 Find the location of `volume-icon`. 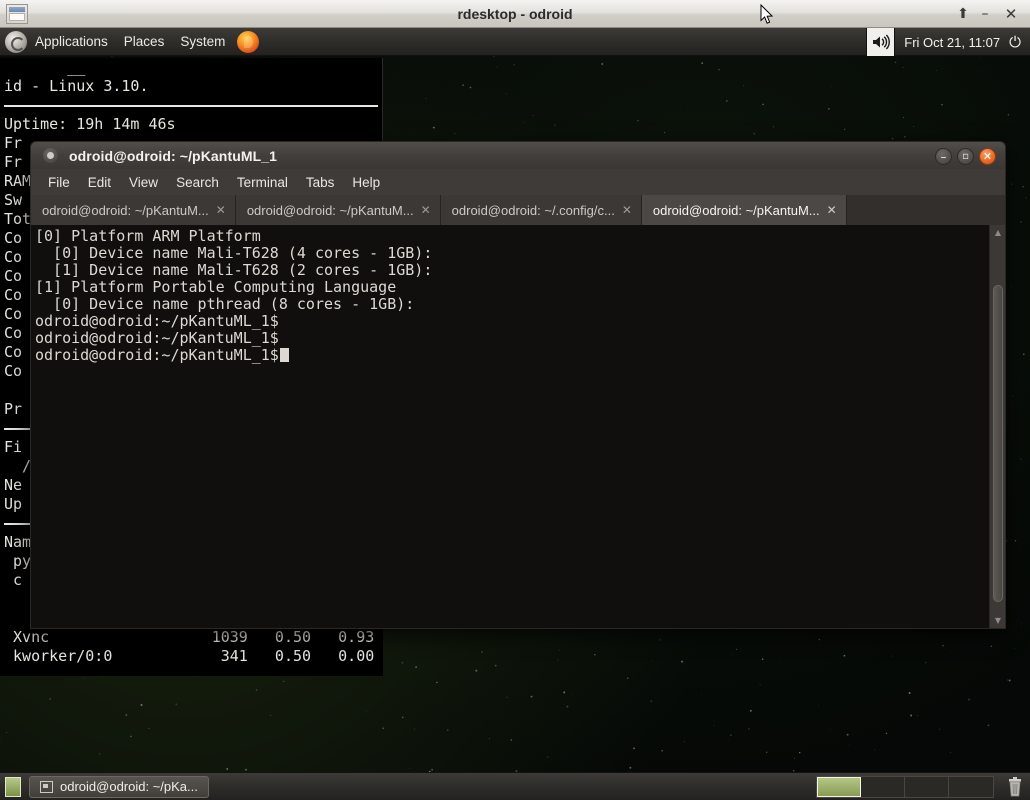

volume-icon is located at coordinates (881, 42).